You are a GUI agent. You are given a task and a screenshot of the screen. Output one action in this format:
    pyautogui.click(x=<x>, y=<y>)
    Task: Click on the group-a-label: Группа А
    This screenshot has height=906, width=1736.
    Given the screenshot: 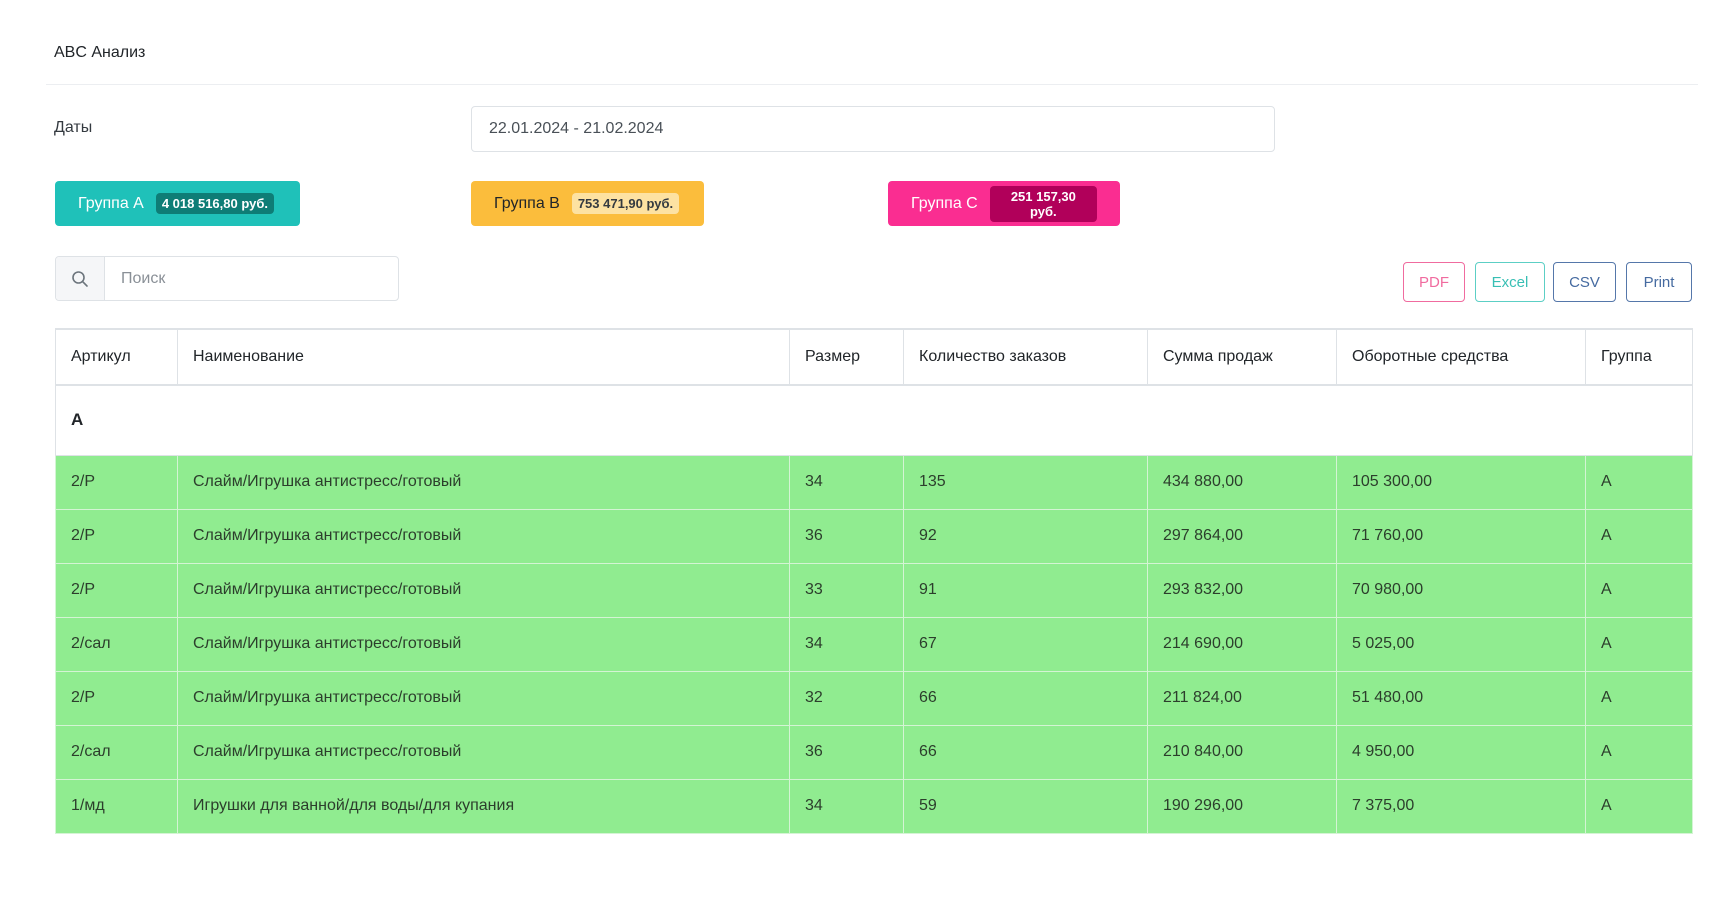 What is the action you would take?
    pyautogui.click(x=111, y=203)
    